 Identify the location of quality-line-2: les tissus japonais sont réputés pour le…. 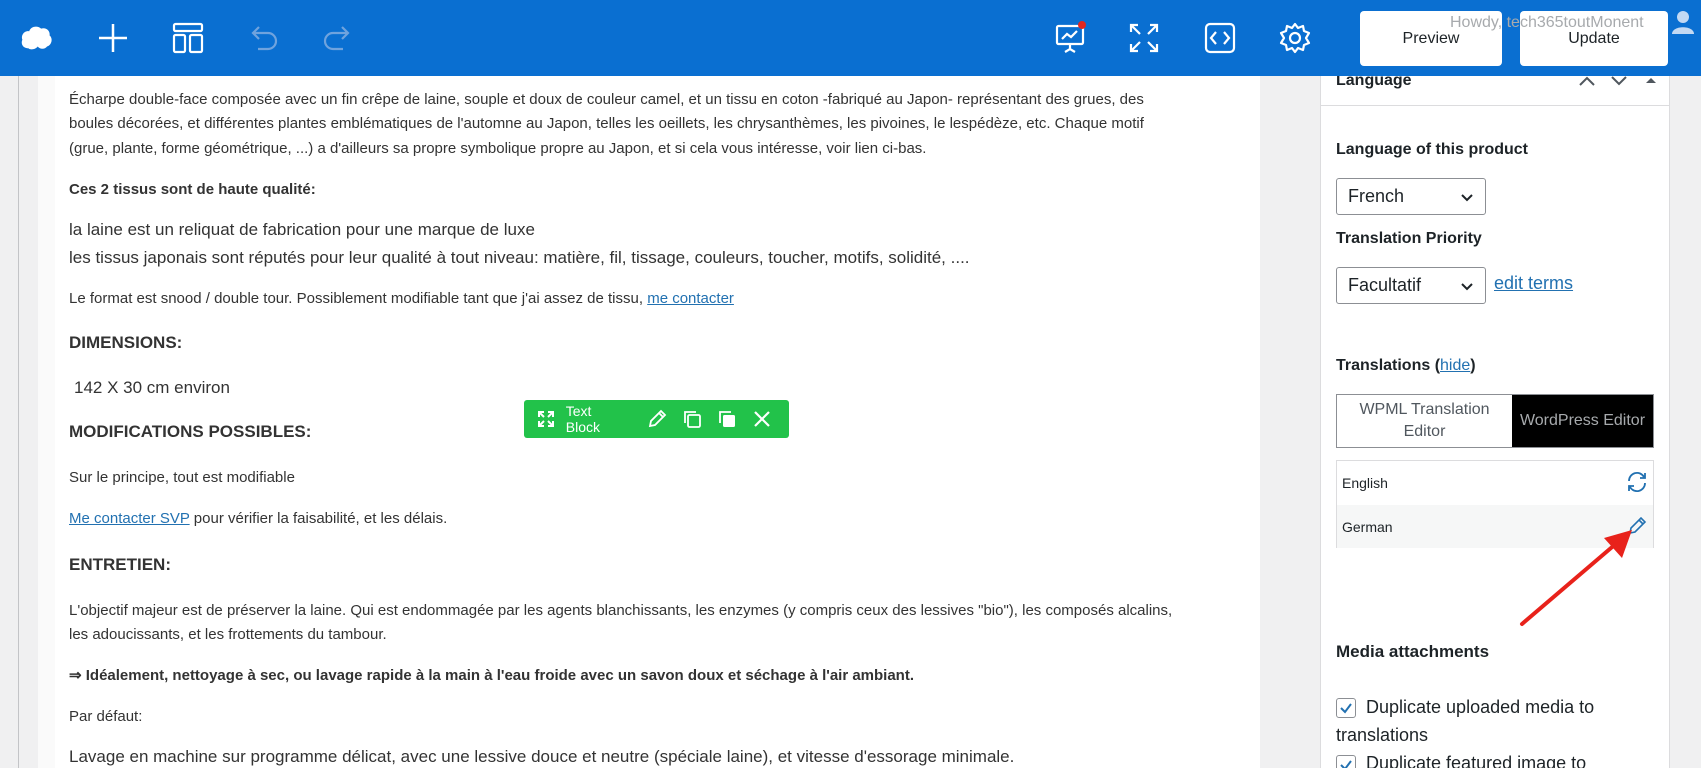
(519, 257).